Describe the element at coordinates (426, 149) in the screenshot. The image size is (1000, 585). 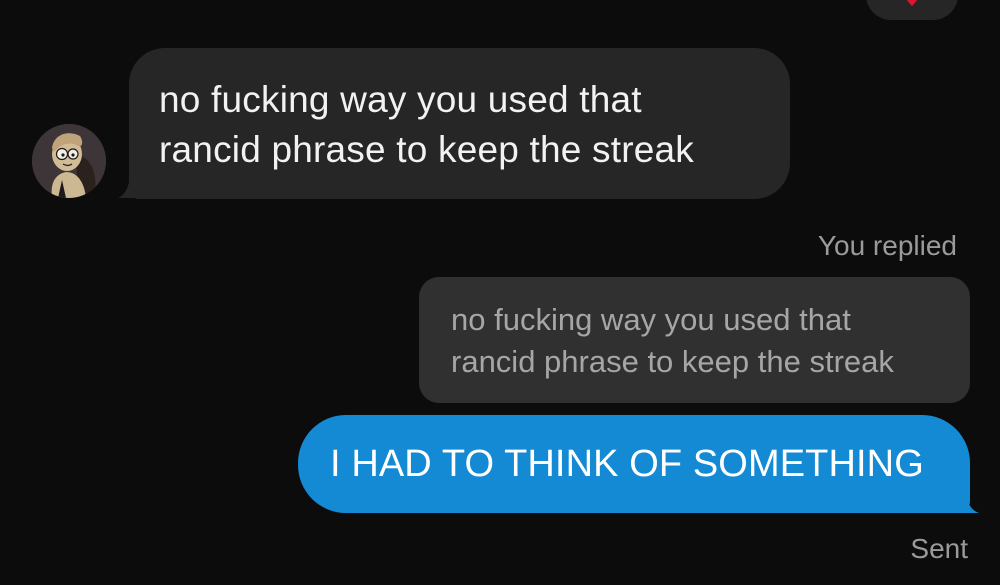
I see `incoming-message-line: rancid phrase to keep the streak` at that location.